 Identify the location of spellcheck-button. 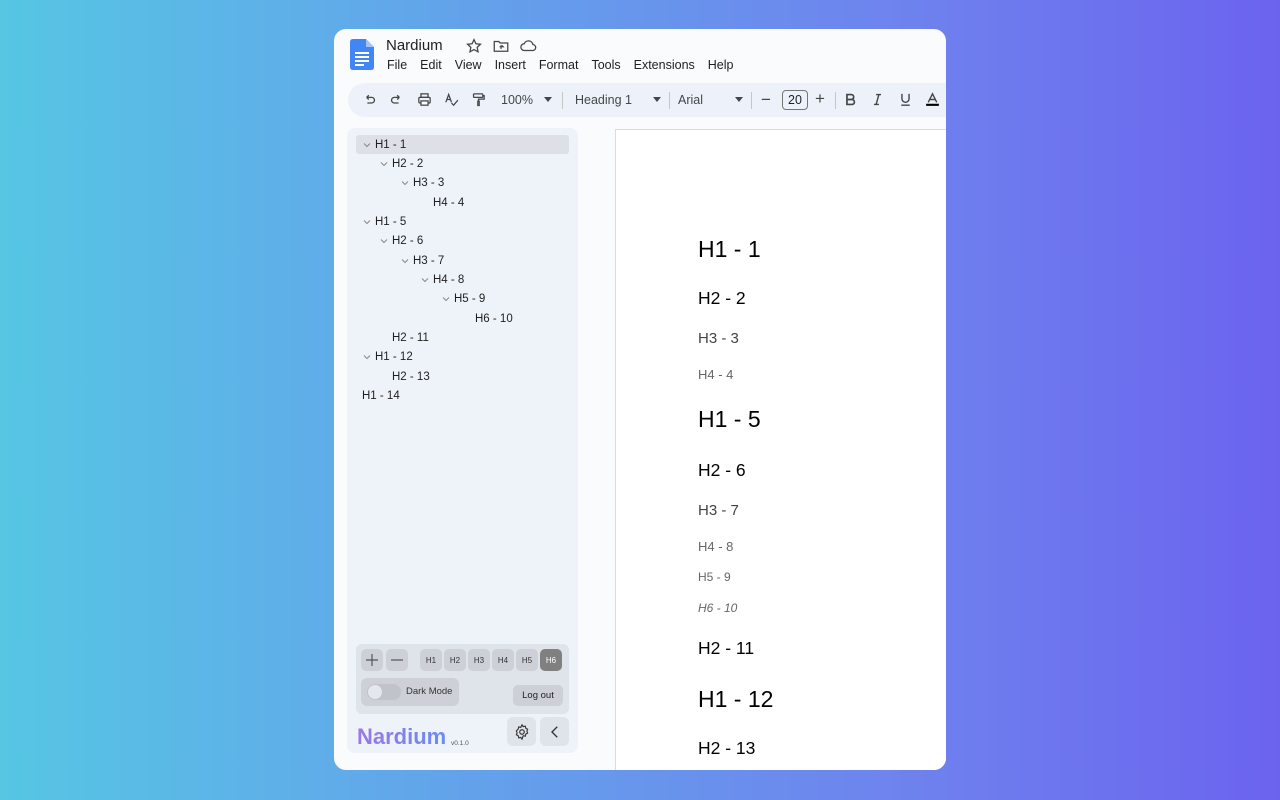
(451, 99).